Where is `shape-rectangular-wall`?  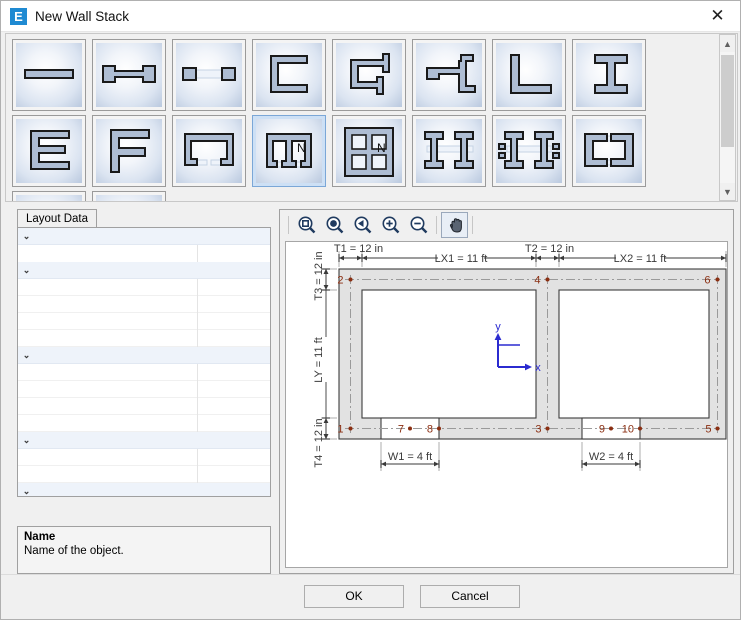 shape-rectangular-wall is located at coordinates (49, 75).